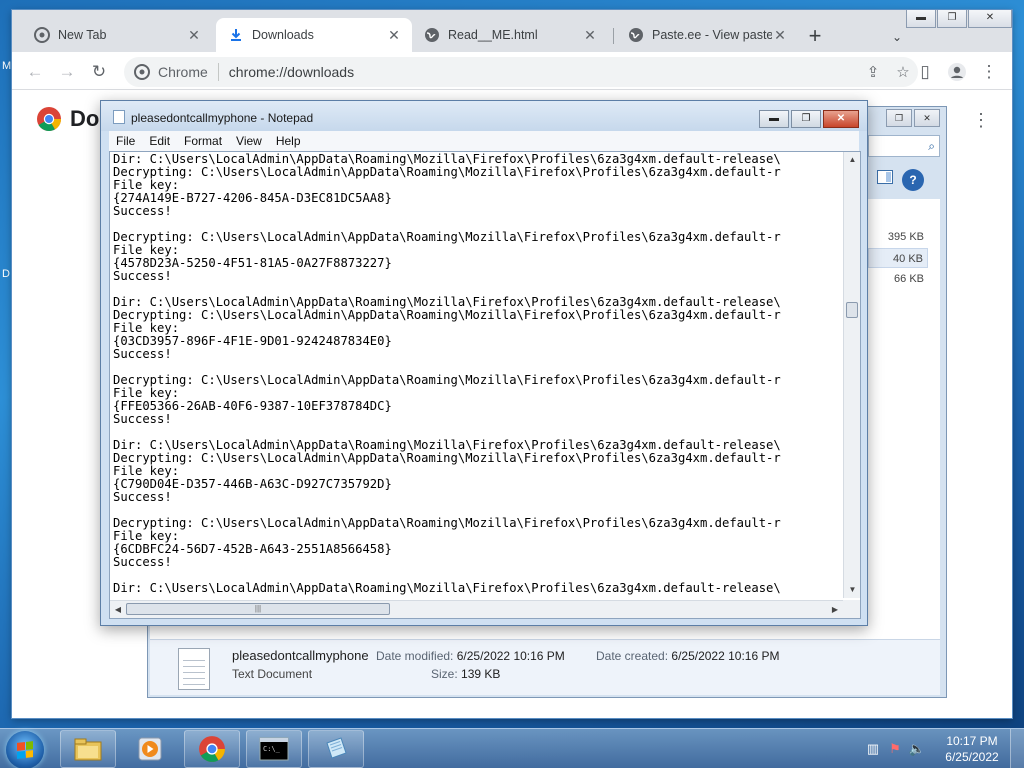  I want to click on volume-icon: 🔈, so click(917, 749).